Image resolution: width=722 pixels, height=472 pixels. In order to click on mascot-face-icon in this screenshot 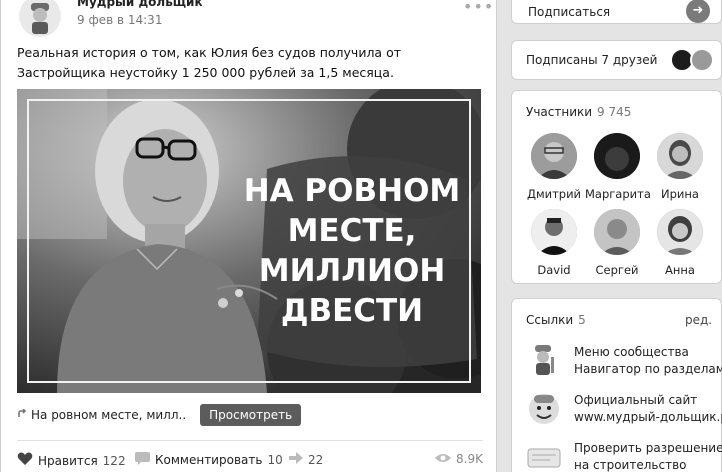, I will do `click(544, 409)`.